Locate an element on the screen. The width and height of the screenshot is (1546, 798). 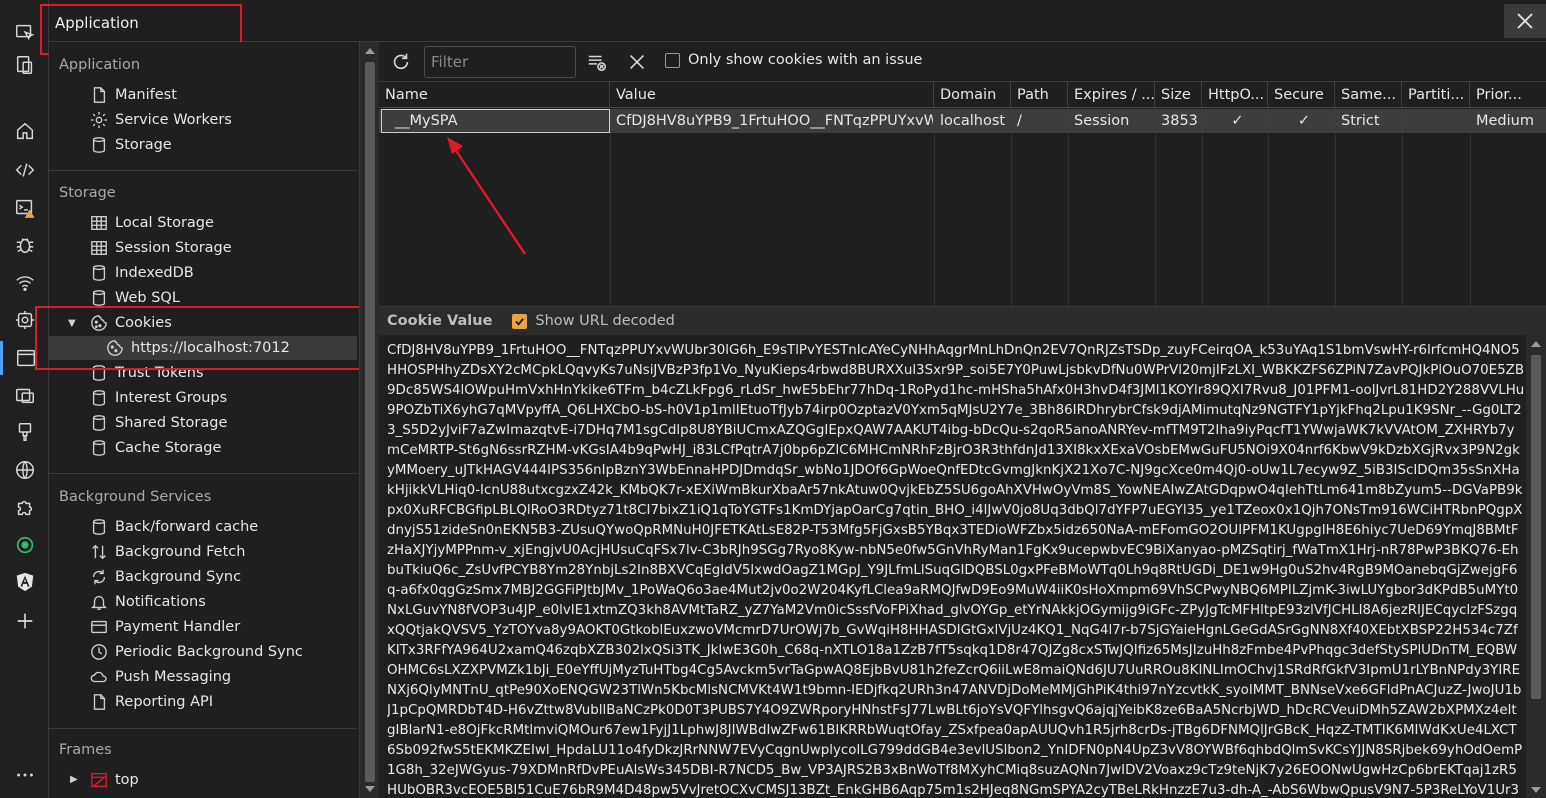
paint-brush-icon is located at coordinates (24, 432).